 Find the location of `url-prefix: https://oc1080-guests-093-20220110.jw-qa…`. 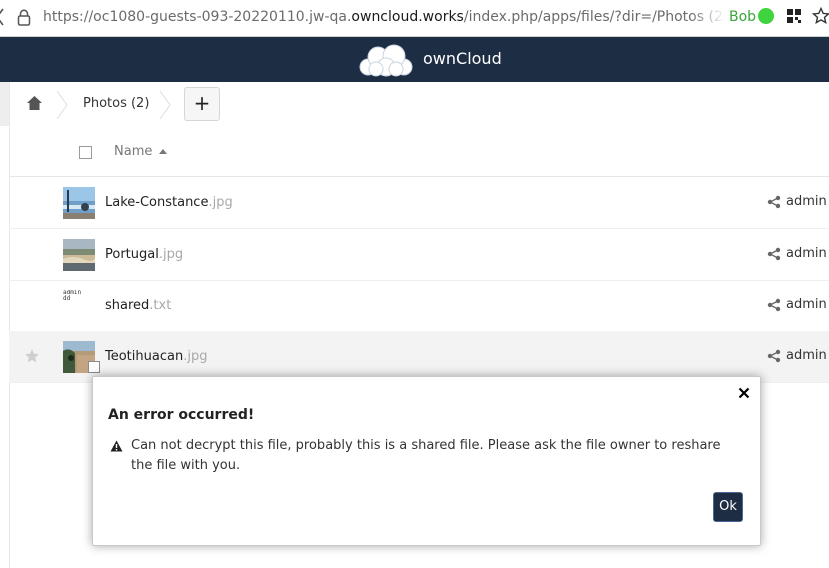

url-prefix: https://oc1080-guests-093-20220110.jw-qa… is located at coordinates (197, 17).